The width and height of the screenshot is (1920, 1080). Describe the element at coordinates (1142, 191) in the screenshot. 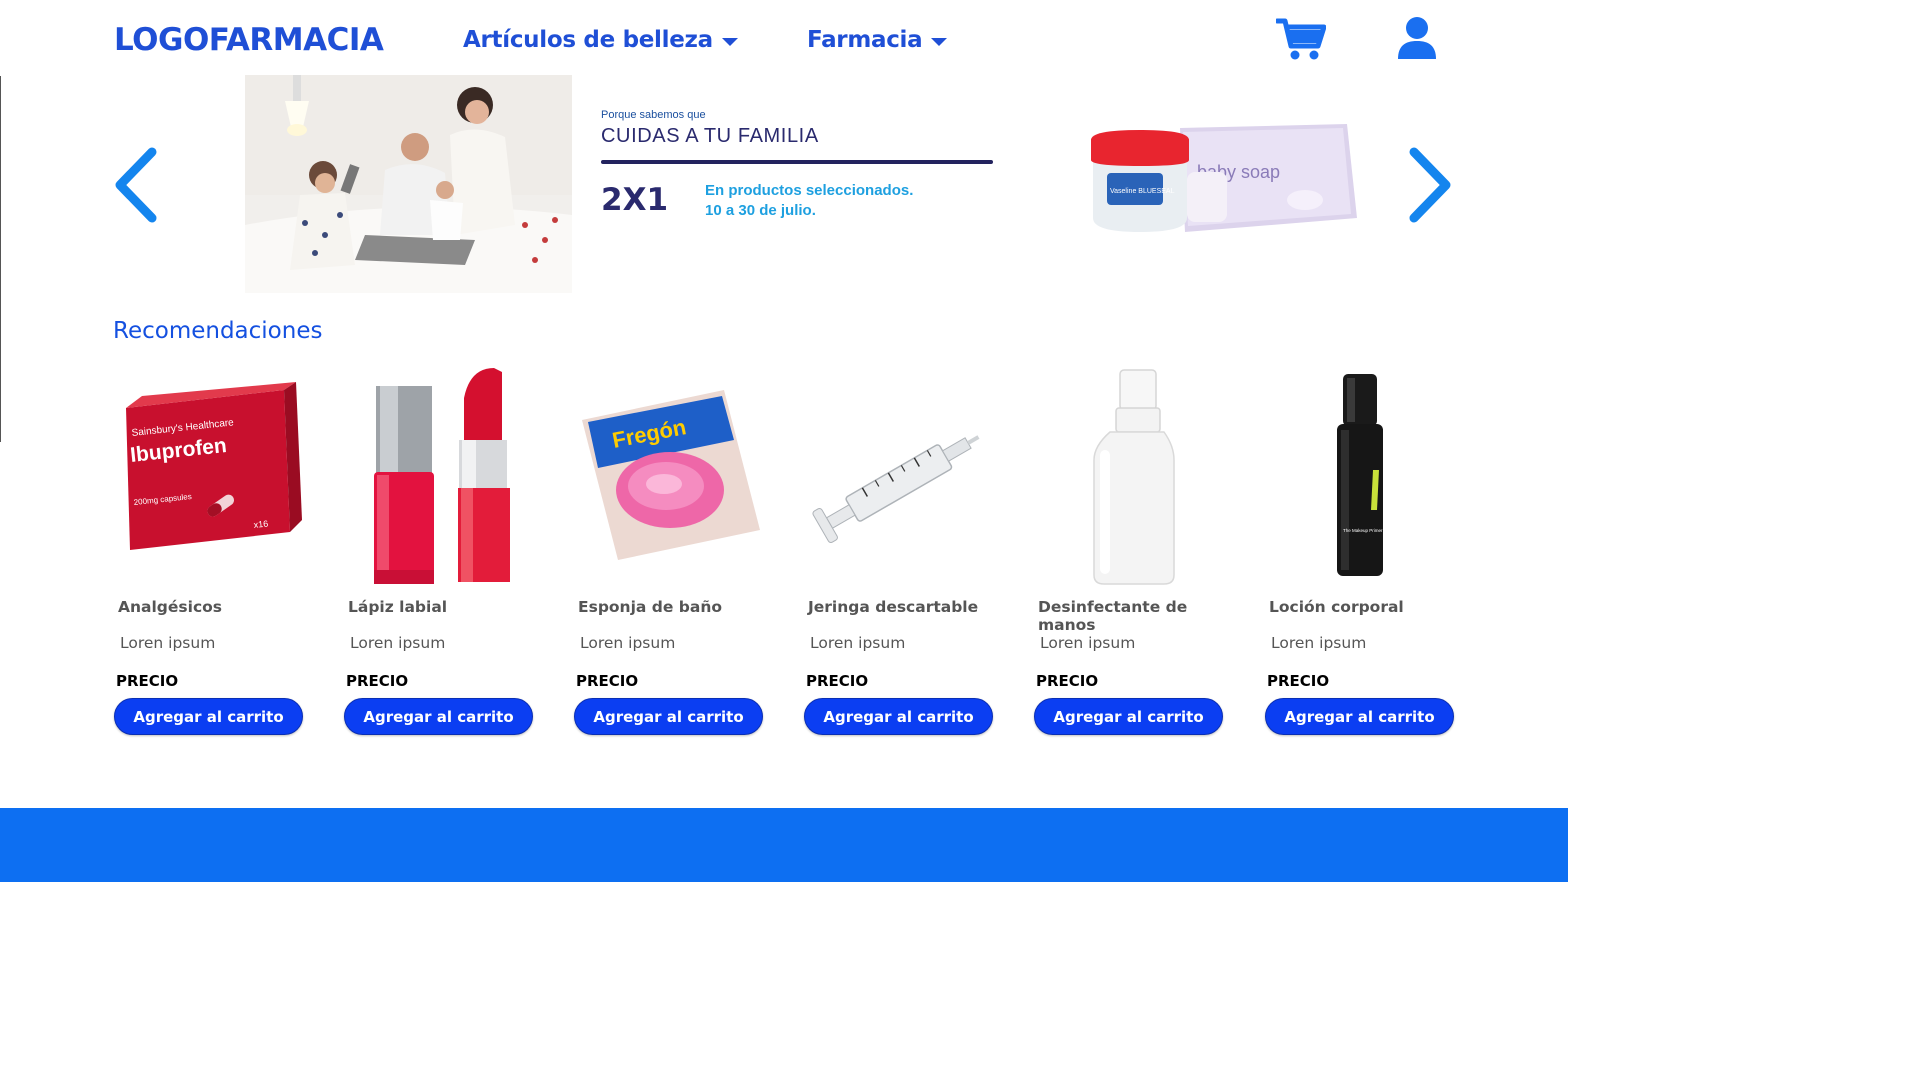

I see `vaseline-label: Vaseline BLUESEAL` at that location.